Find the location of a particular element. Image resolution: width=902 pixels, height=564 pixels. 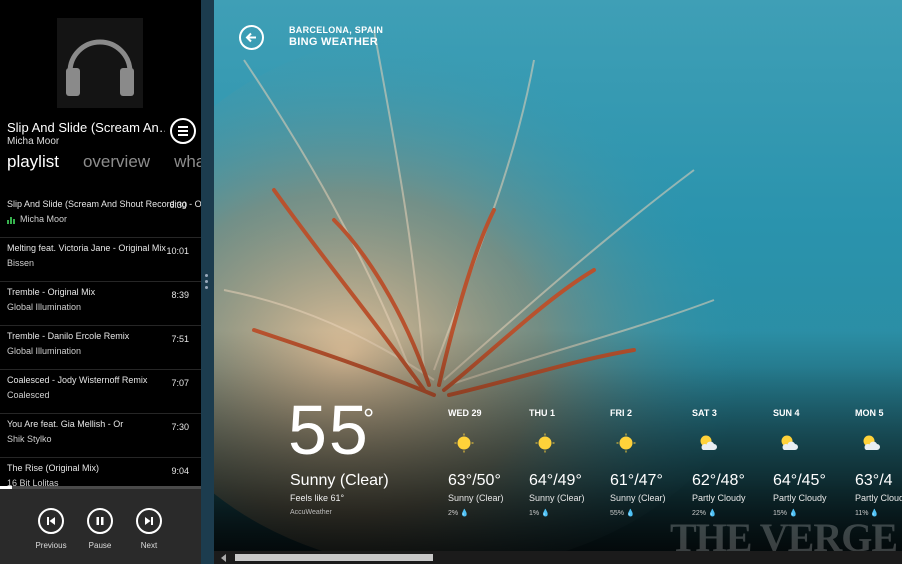

forecast-day-precip: 2% 💧 is located at coordinates (458, 513).